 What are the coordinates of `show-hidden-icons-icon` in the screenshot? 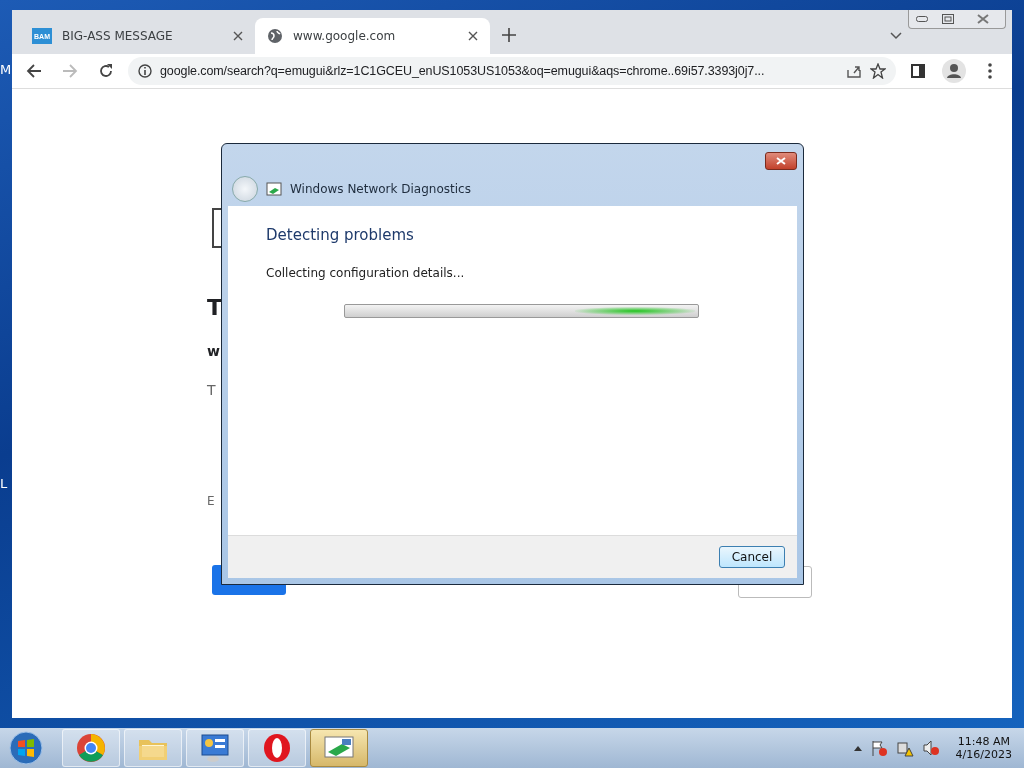 It's located at (857, 748).